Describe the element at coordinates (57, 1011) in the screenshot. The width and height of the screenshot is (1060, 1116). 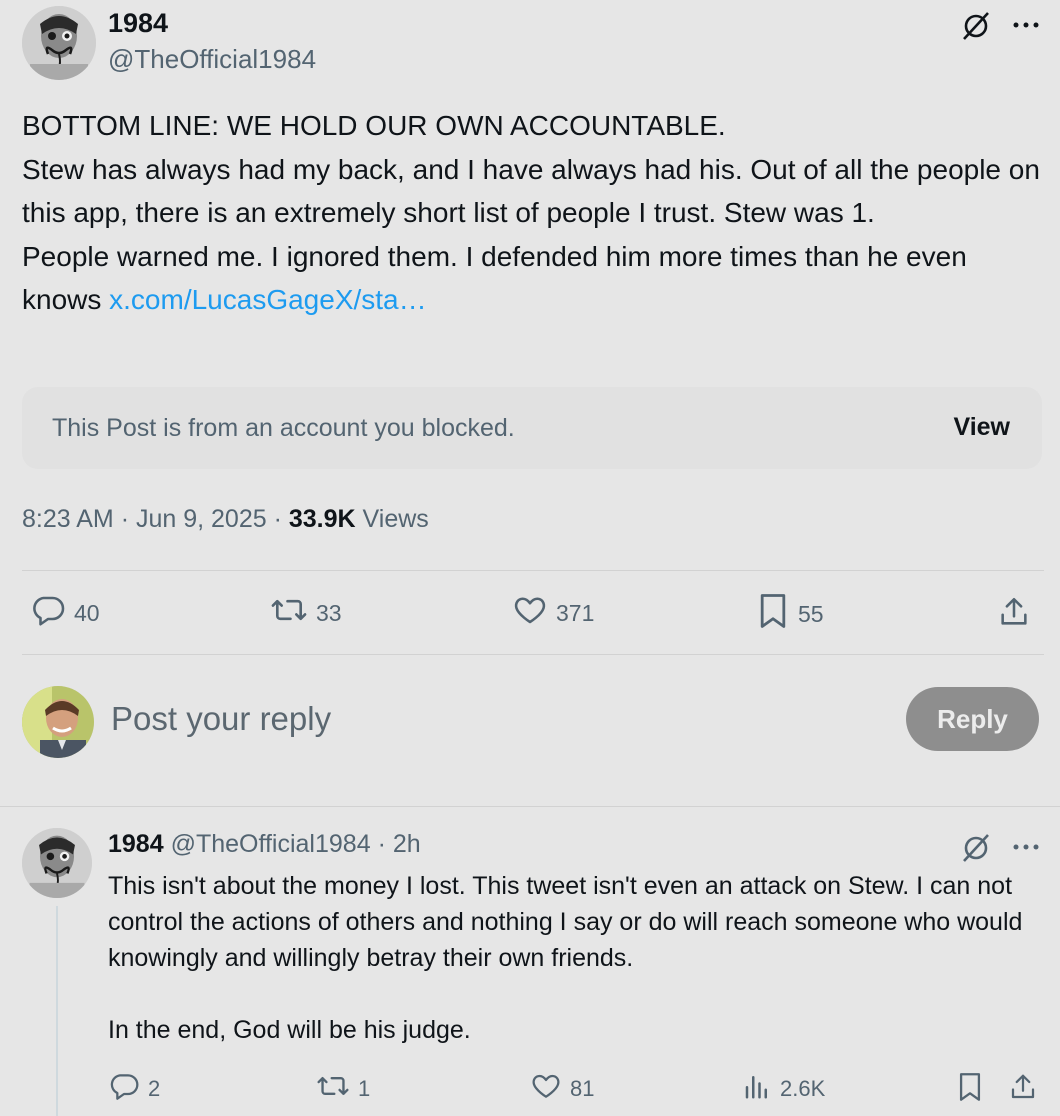
I see `thread-line` at that location.